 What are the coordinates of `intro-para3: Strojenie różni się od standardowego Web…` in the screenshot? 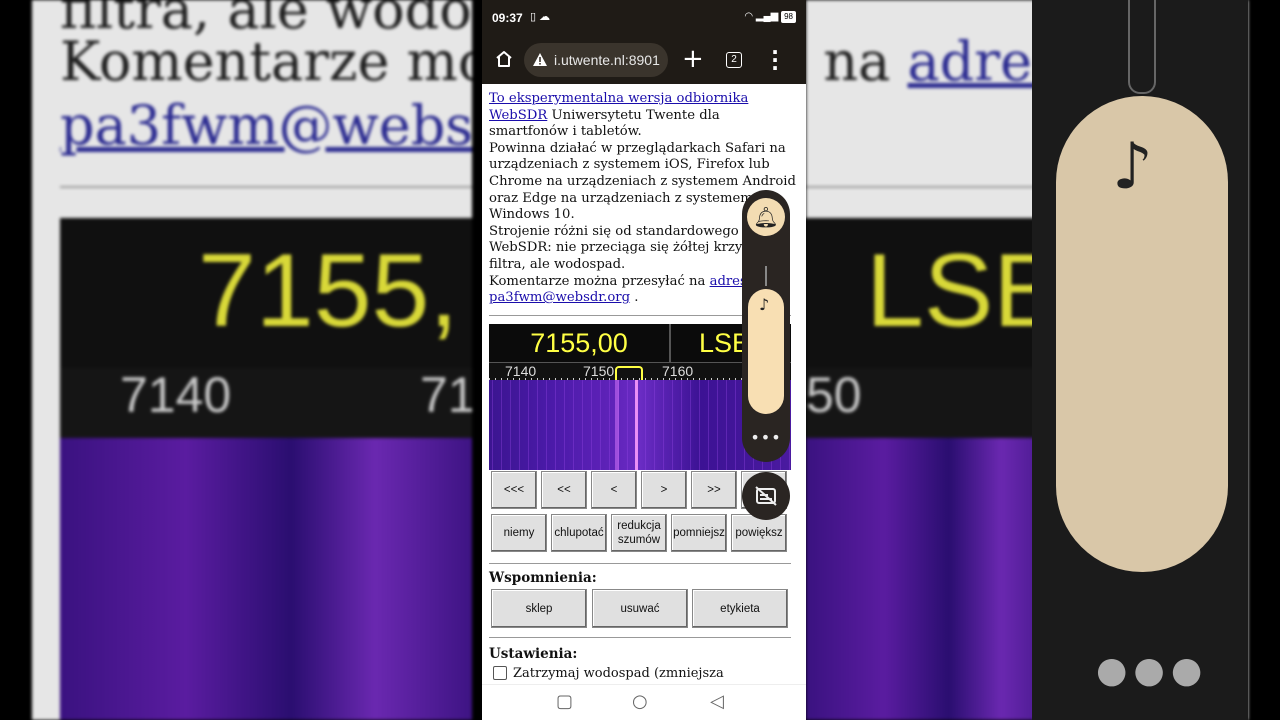 It's located at (627, 247).